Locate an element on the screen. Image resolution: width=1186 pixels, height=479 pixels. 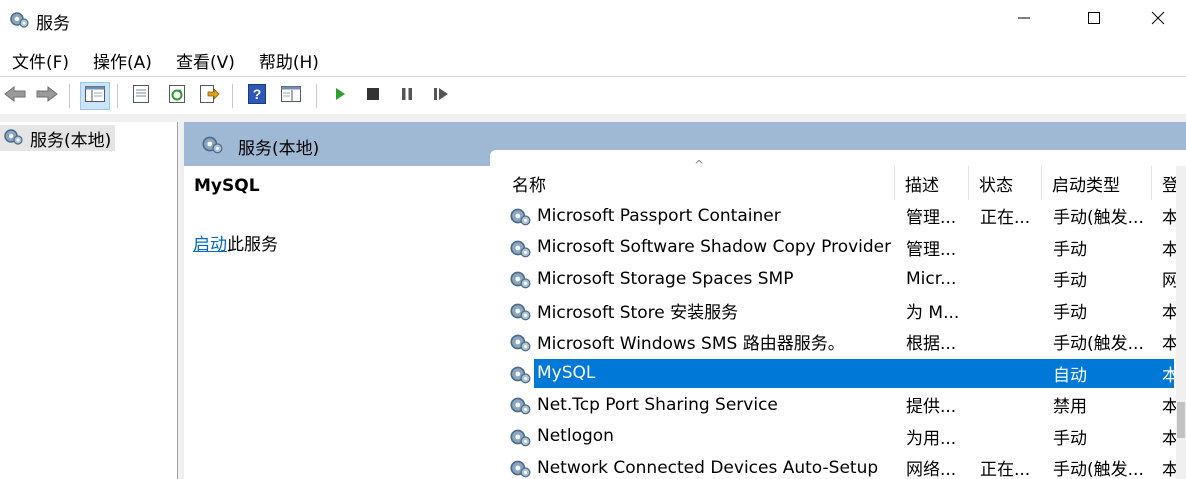
console-view-button is located at coordinates (291, 96).